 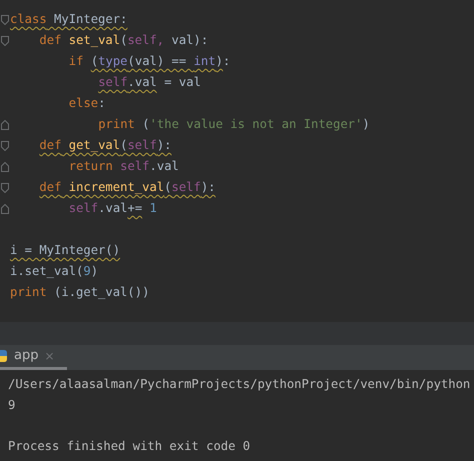 What do you see at coordinates (234, 124) in the screenshot?
I see `code-line: print ('the value is not an Integer')` at bounding box center [234, 124].